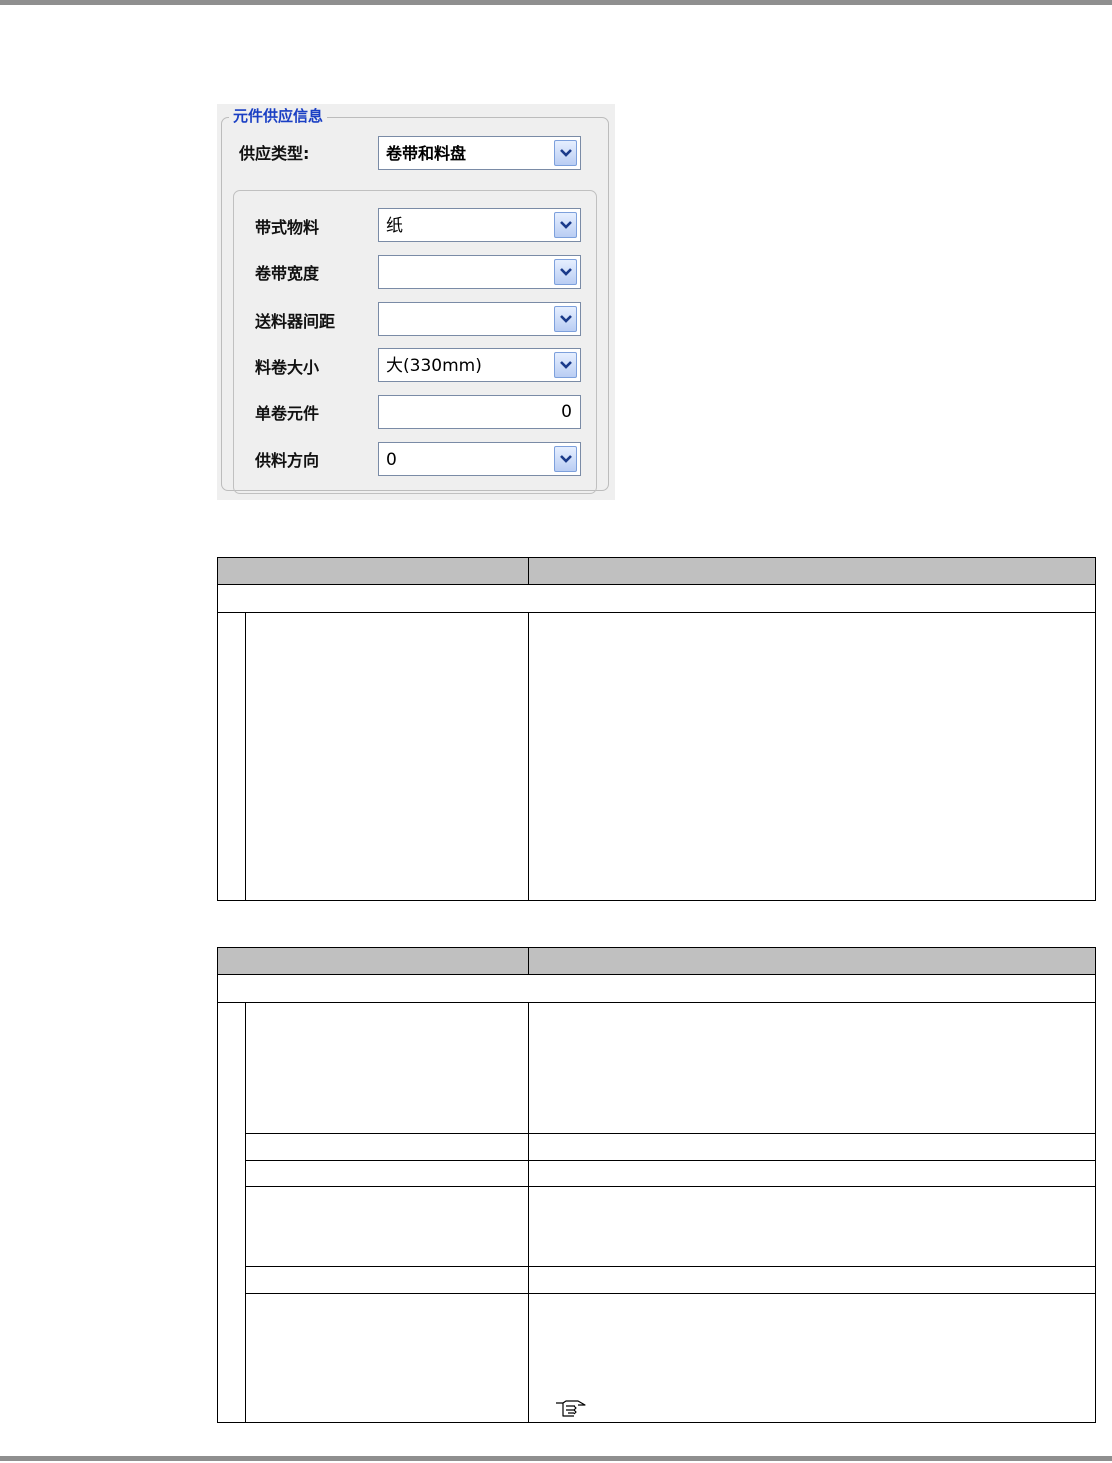 Image resolution: width=1112 pixels, height=1463 pixels. Describe the element at coordinates (556, 2) in the screenshot. I see `top-rule` at that location.